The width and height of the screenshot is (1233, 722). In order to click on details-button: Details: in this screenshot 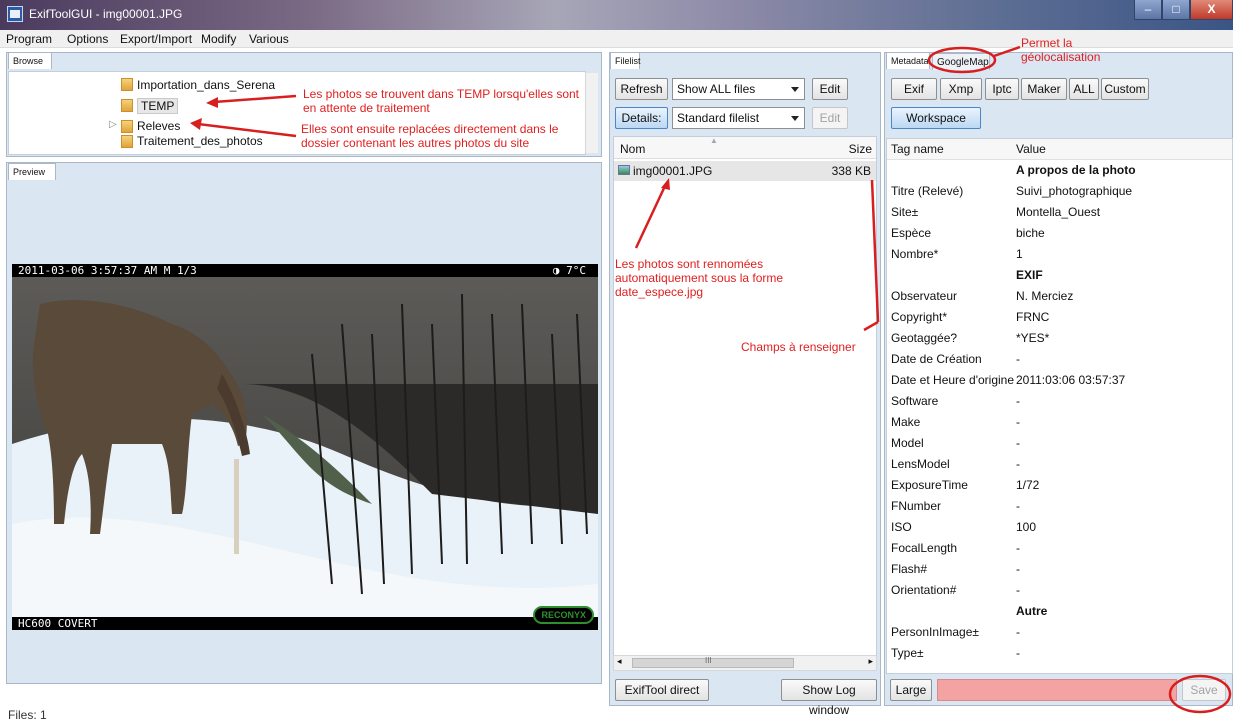, I will do `click(641, 118)`.